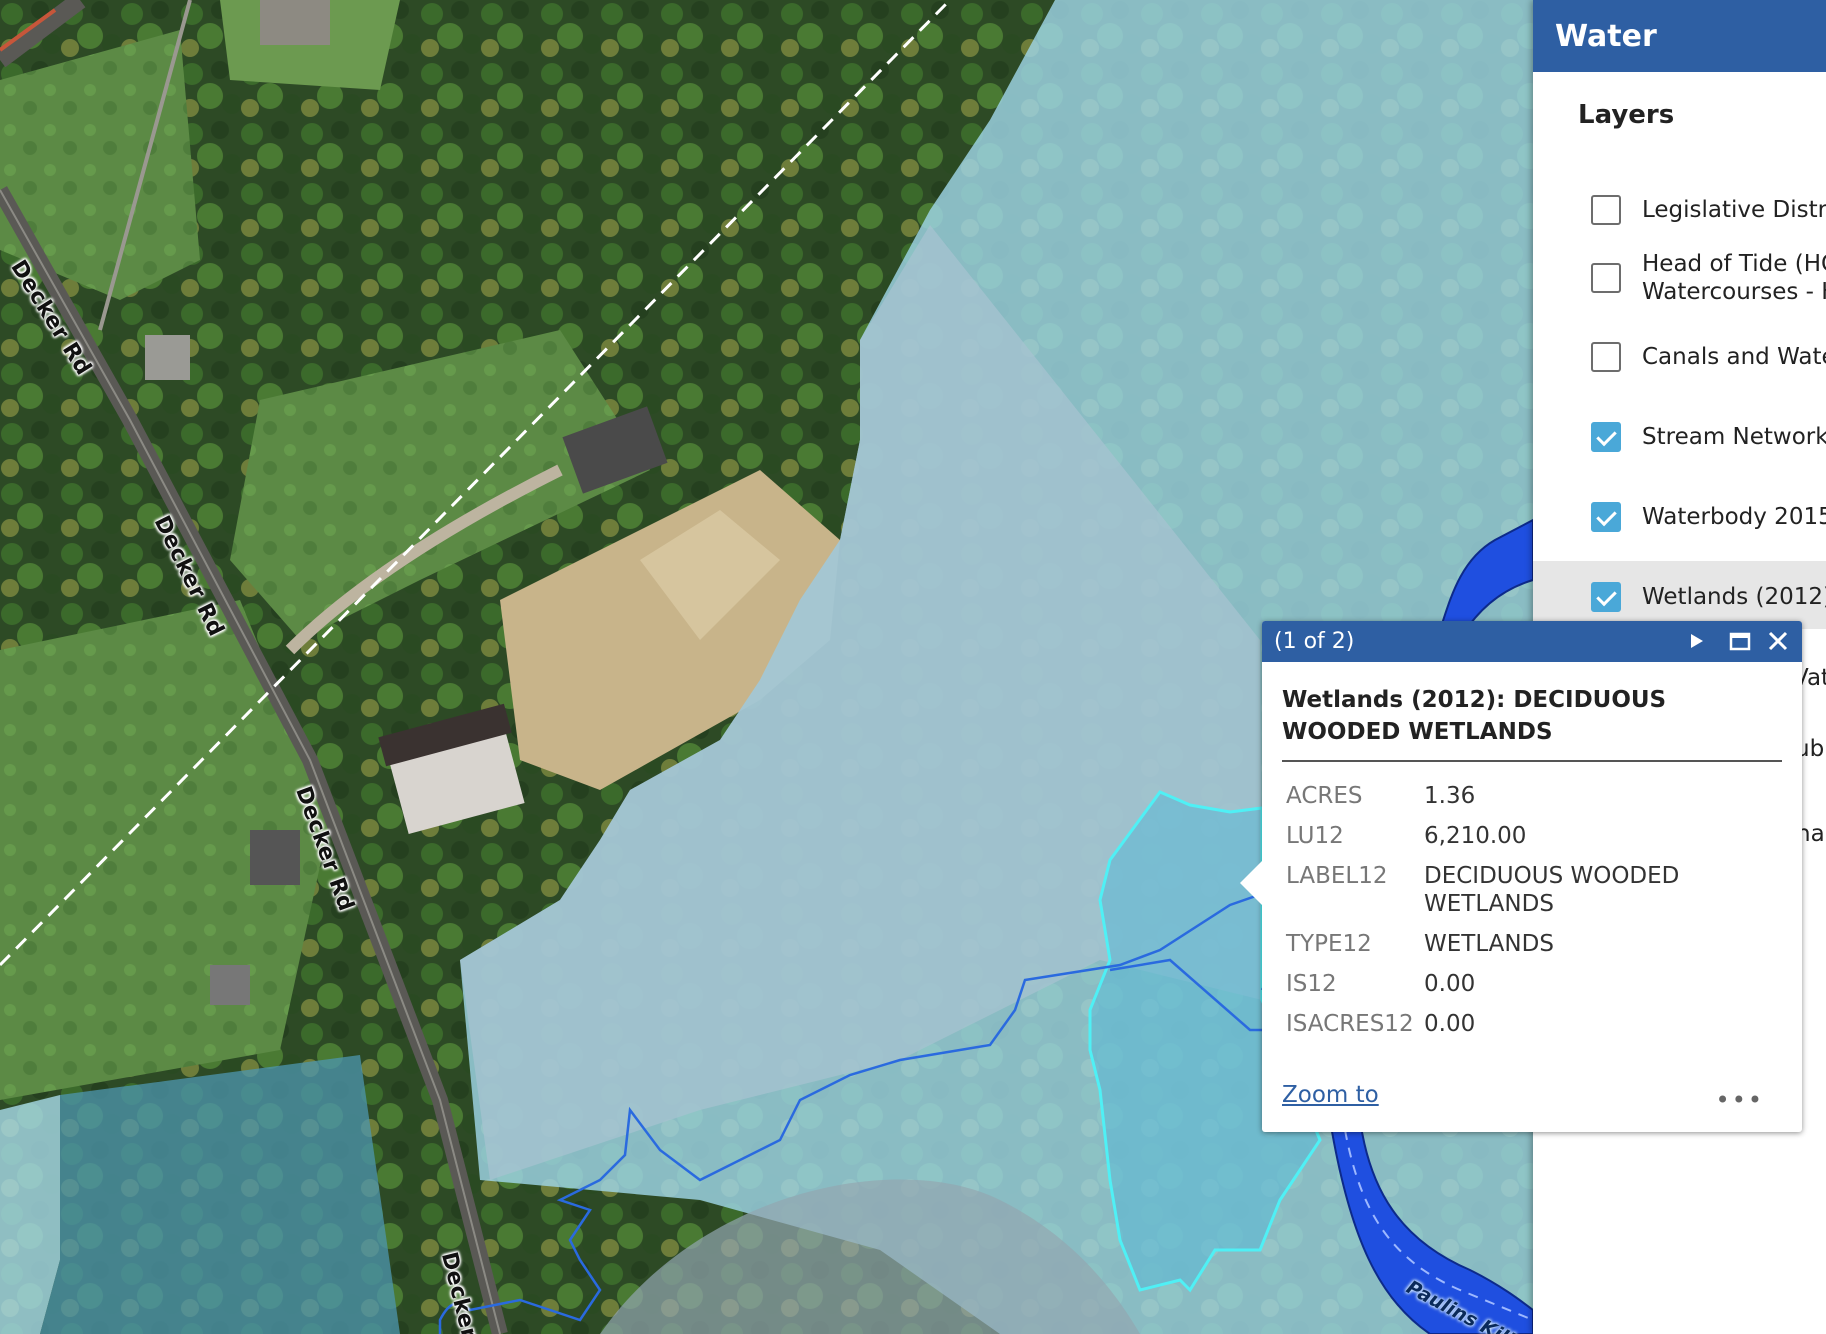  Describe the element at coordinates (1734, 357) in the screenshot. I see `layer-label-canals: Canals and Wate` at that location.